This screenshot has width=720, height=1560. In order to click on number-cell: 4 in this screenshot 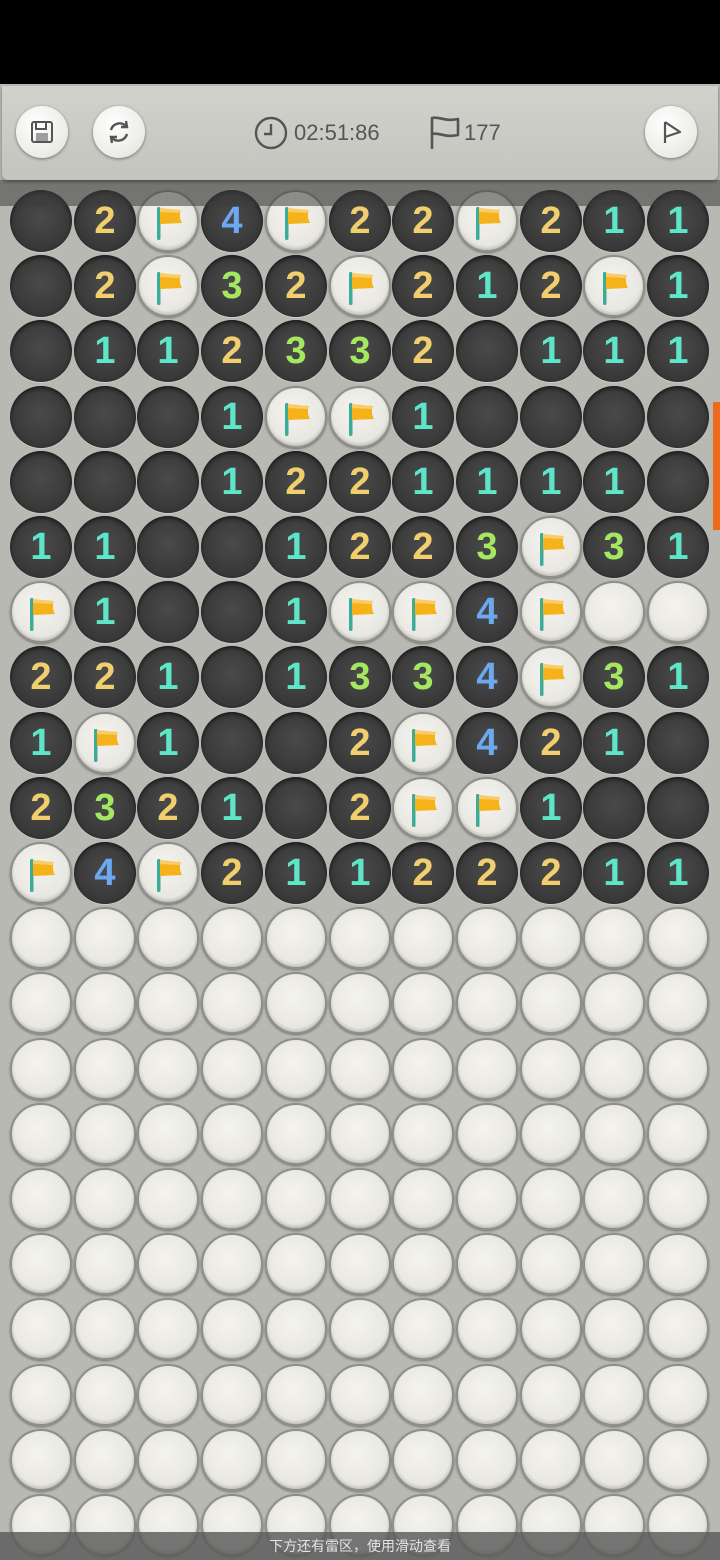, I will do `click(487, 743)`.